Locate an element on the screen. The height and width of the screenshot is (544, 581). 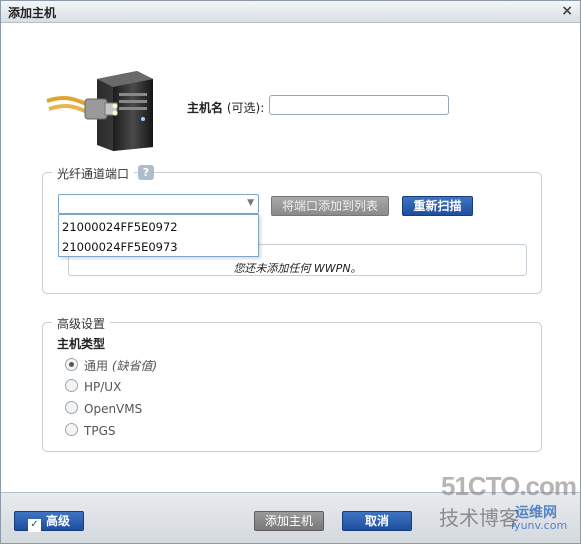
host-type-tpgs-radio: TPGS is located at coordinates (90, 430).